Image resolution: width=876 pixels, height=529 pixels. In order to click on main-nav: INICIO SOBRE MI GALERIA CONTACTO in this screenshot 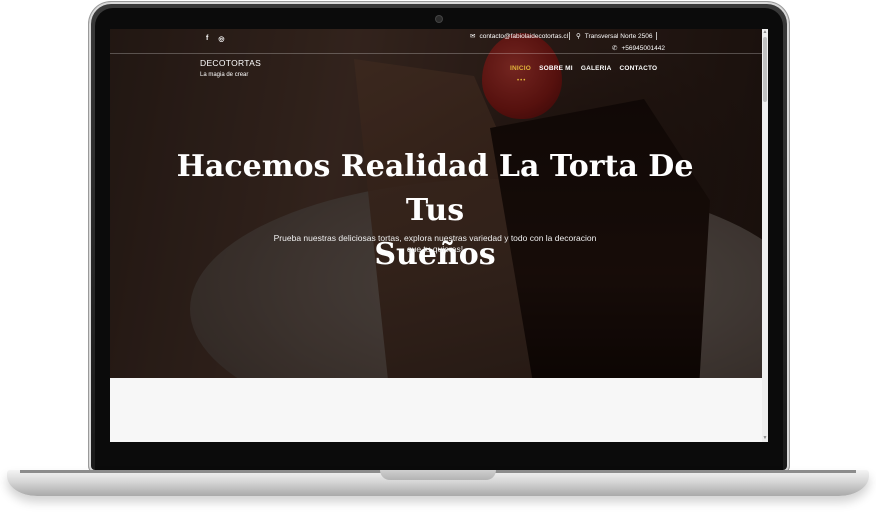, I will do `click(583, 68)`.